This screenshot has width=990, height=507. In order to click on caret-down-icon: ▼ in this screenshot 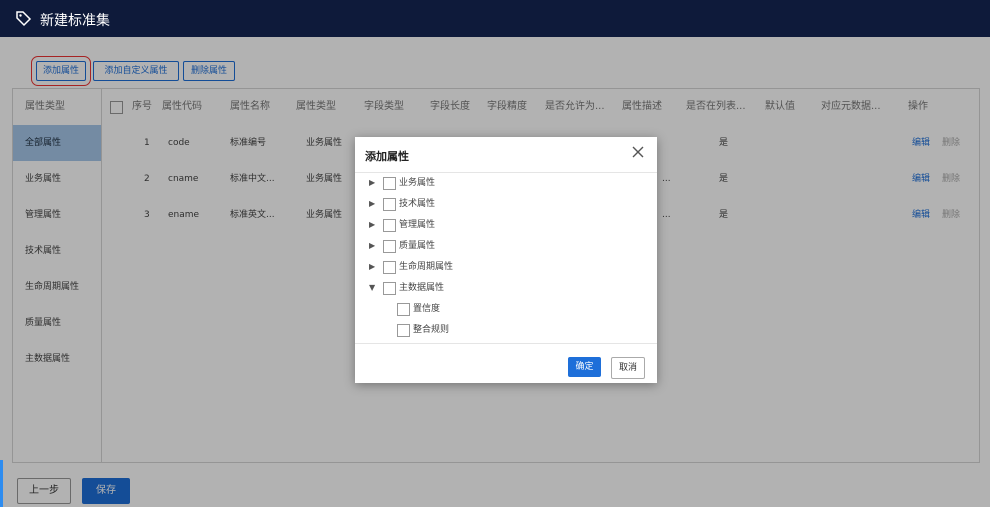, I will do `click(374, 288)`.